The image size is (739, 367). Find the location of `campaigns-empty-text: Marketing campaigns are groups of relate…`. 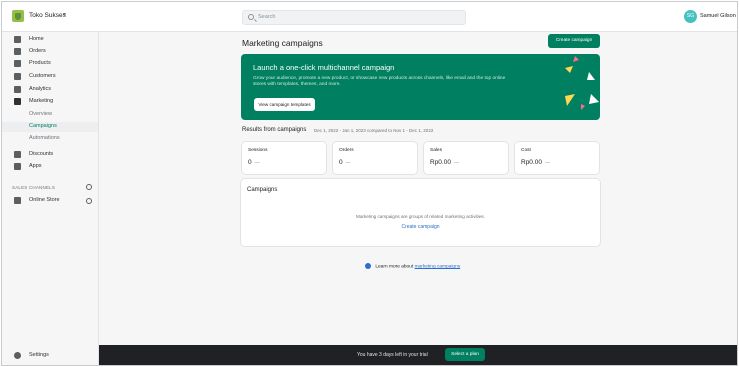

campaigns-empty-text: Marketing campaigns are groups of relate… is located at coordinates (420, 216).